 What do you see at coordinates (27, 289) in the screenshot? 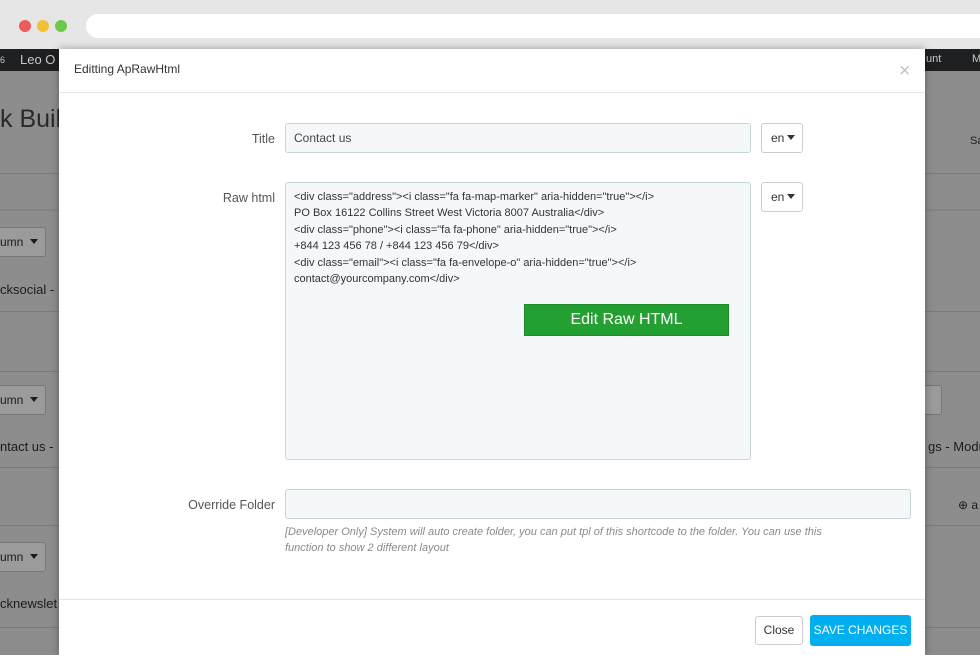
I see `bg-row-text: cksocial -` at bounding box center [27, 289].